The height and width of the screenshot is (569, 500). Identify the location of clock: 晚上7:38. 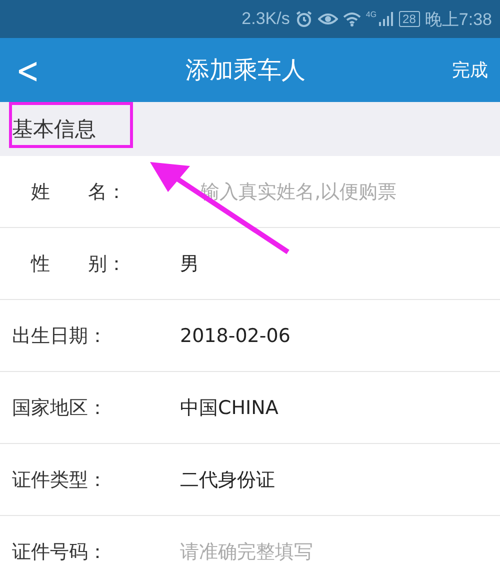
(458, 19).